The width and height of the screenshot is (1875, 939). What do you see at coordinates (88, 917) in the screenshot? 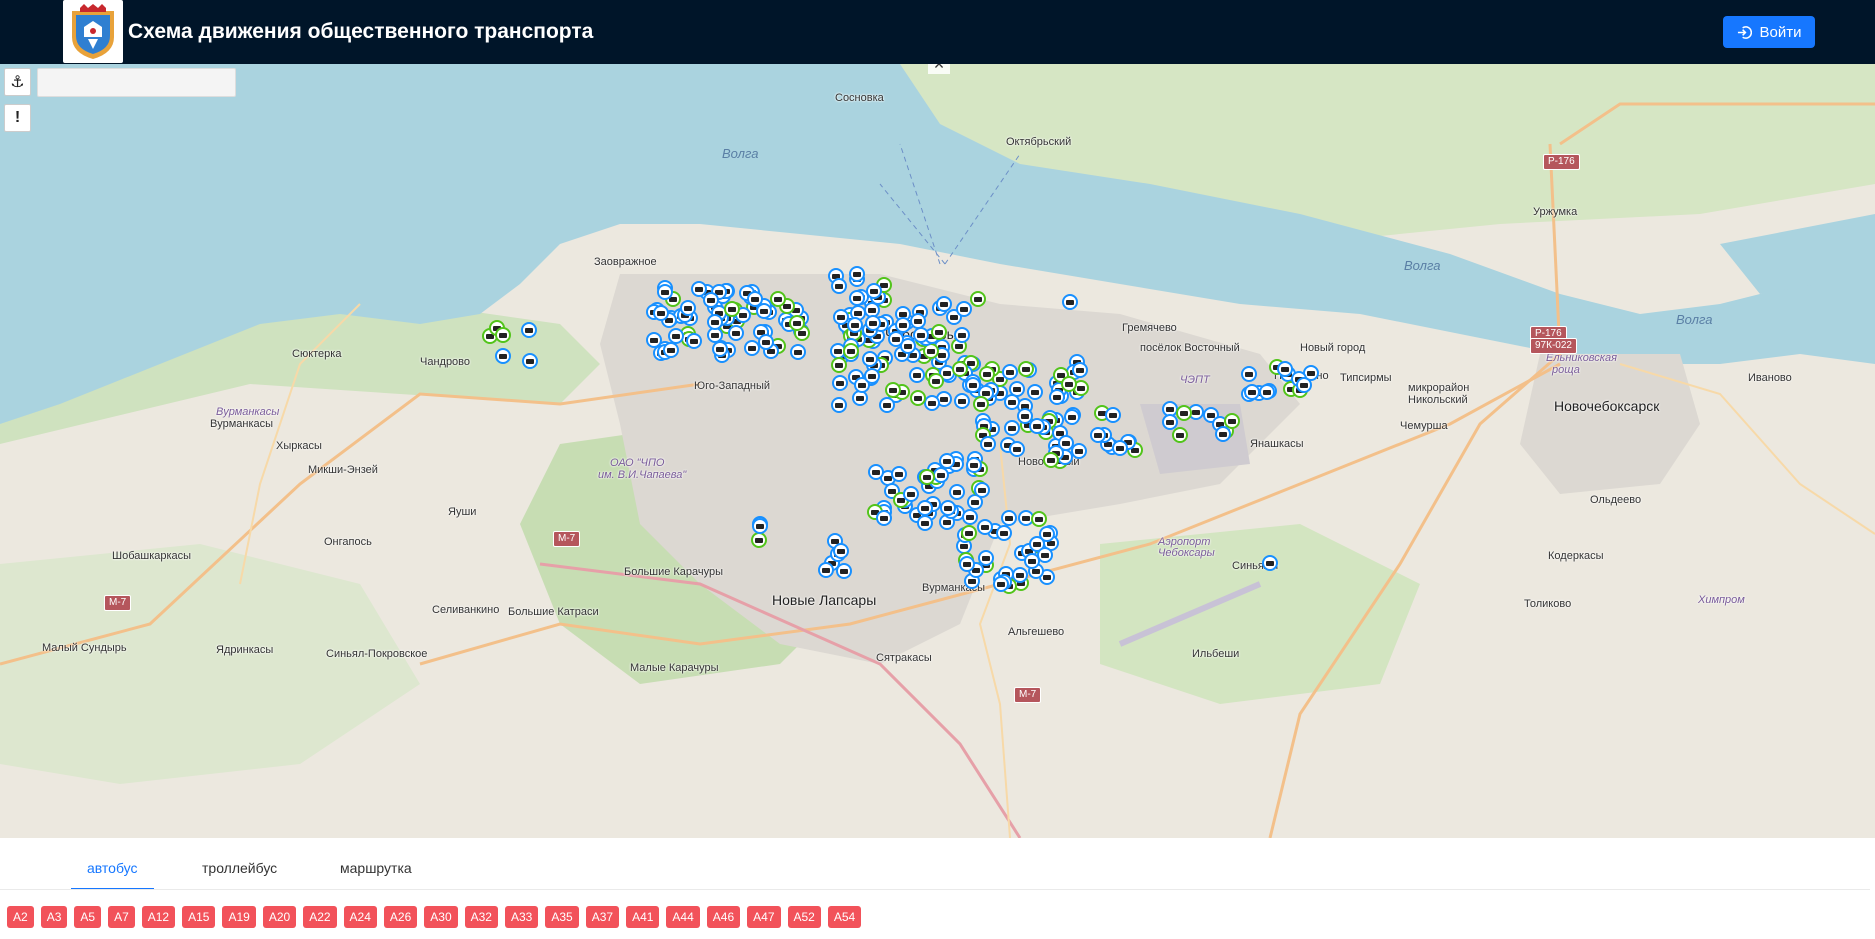
I see `route-badge: А5` at bounding box center [88, 917].